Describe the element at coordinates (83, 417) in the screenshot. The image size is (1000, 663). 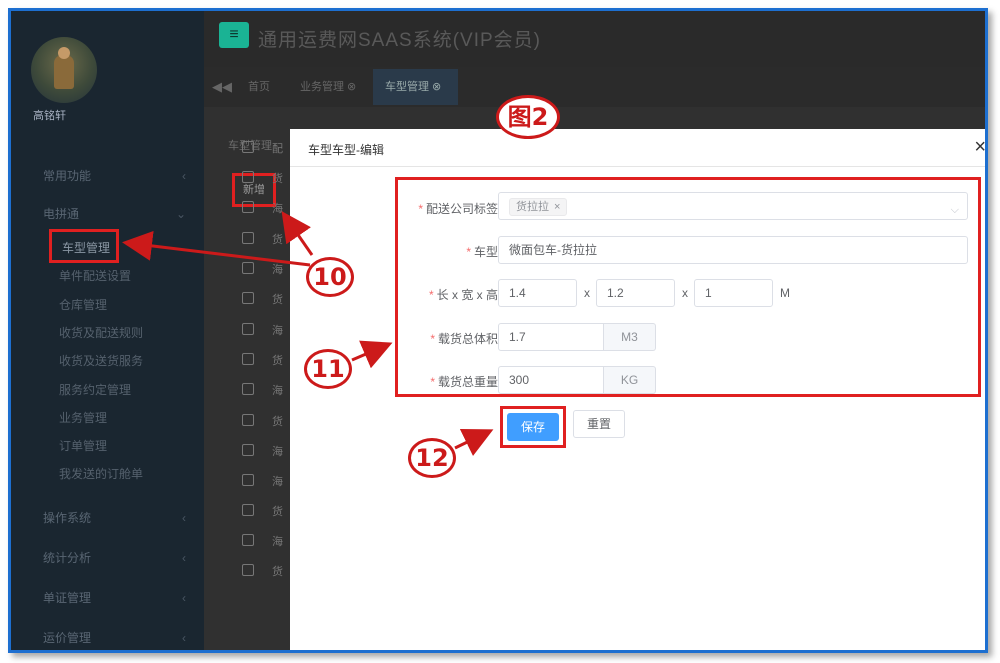
I see `sidebar-item-business: 业务管理` at that location.